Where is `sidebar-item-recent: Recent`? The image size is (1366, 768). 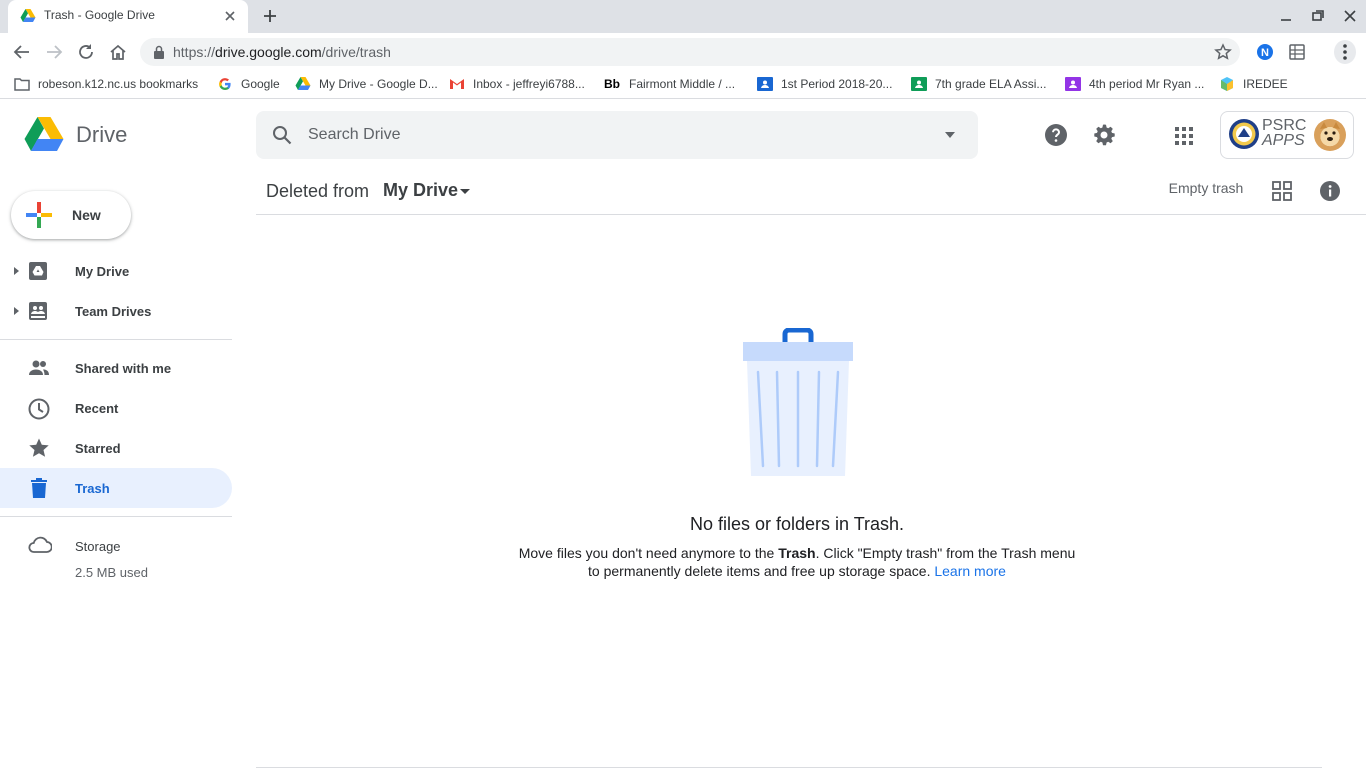
sidebar-item-recent: Recent is located at coordinates (116, 408).